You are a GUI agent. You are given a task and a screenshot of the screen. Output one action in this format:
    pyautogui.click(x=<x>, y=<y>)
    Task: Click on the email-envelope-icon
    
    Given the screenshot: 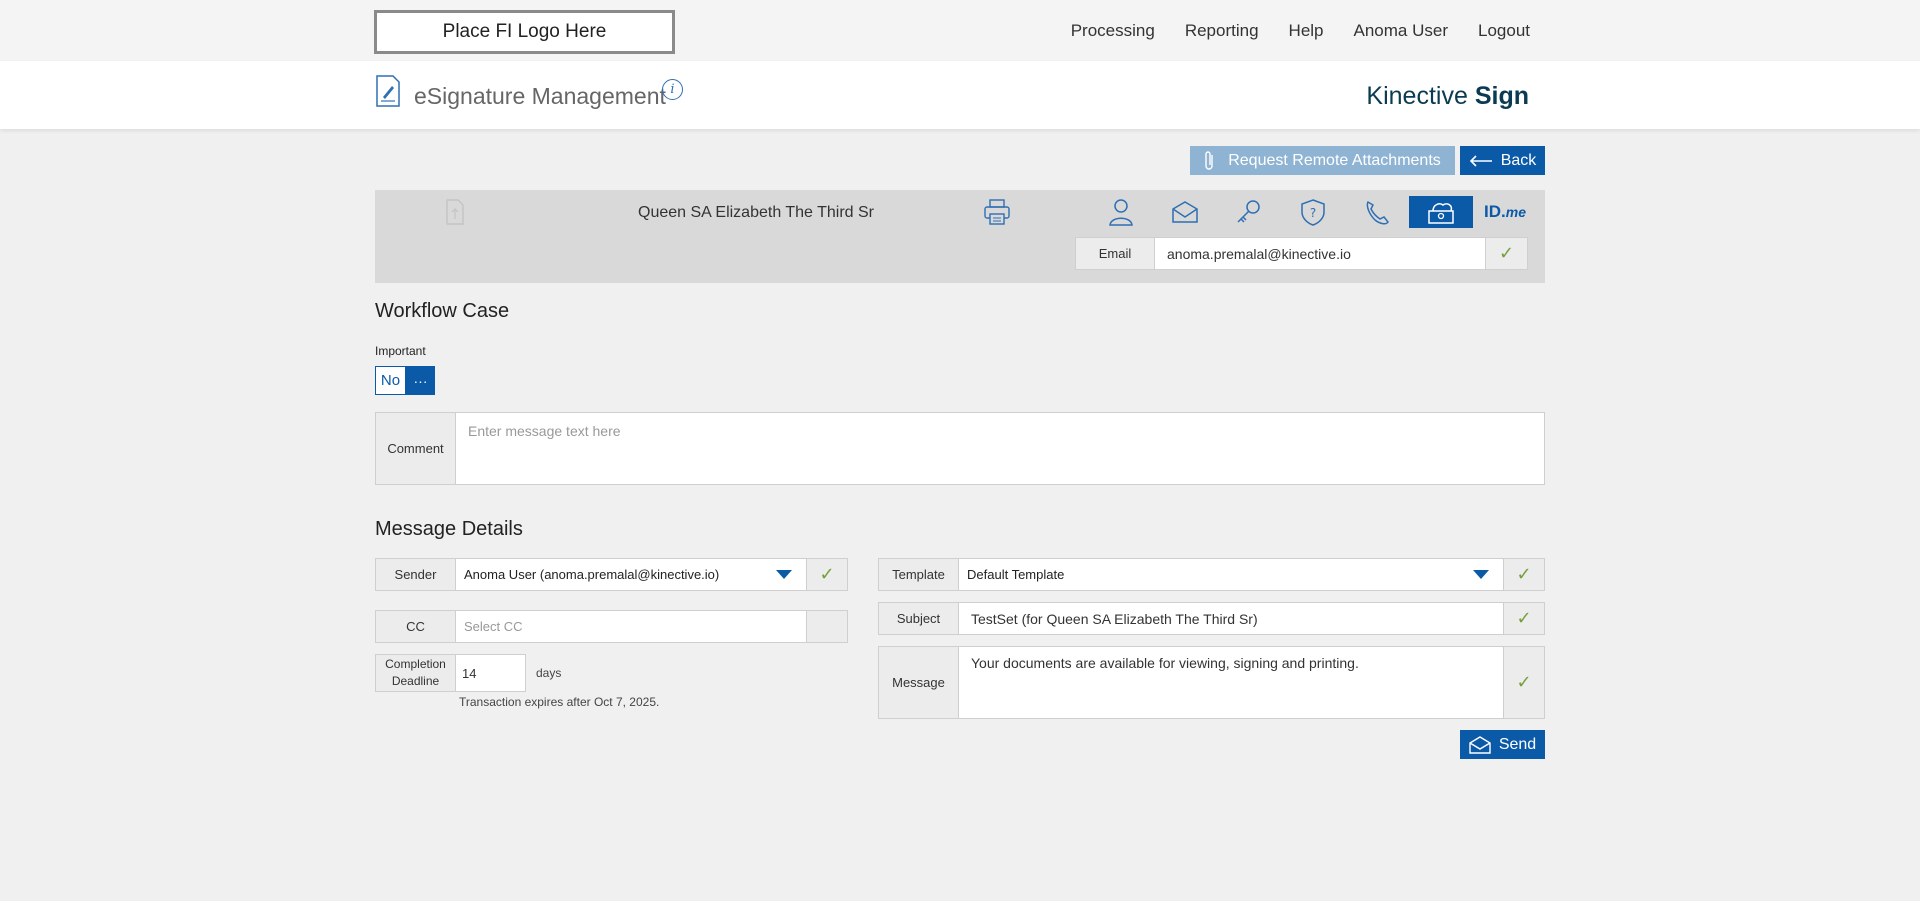 What is the action you would take?
    pyautogui.click(x=1185, y=212)
    